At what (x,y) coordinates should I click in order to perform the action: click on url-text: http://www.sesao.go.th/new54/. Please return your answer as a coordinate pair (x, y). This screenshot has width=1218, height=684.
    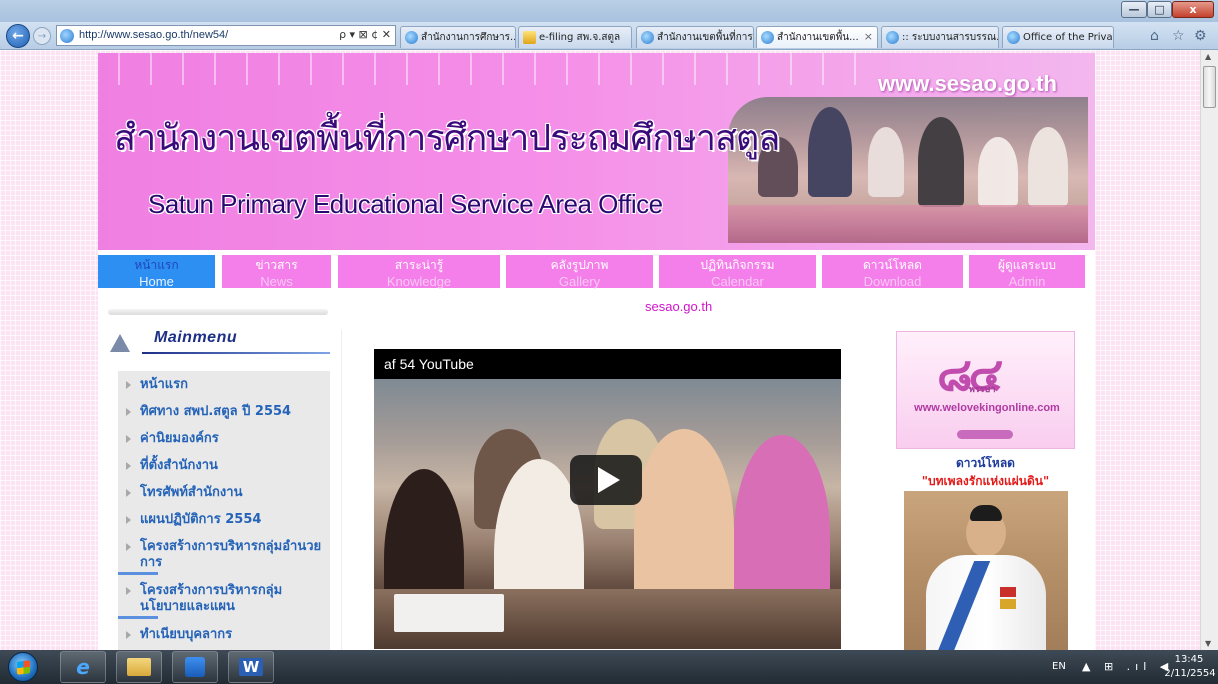
    Looking at the image, I should click on (153, 35).